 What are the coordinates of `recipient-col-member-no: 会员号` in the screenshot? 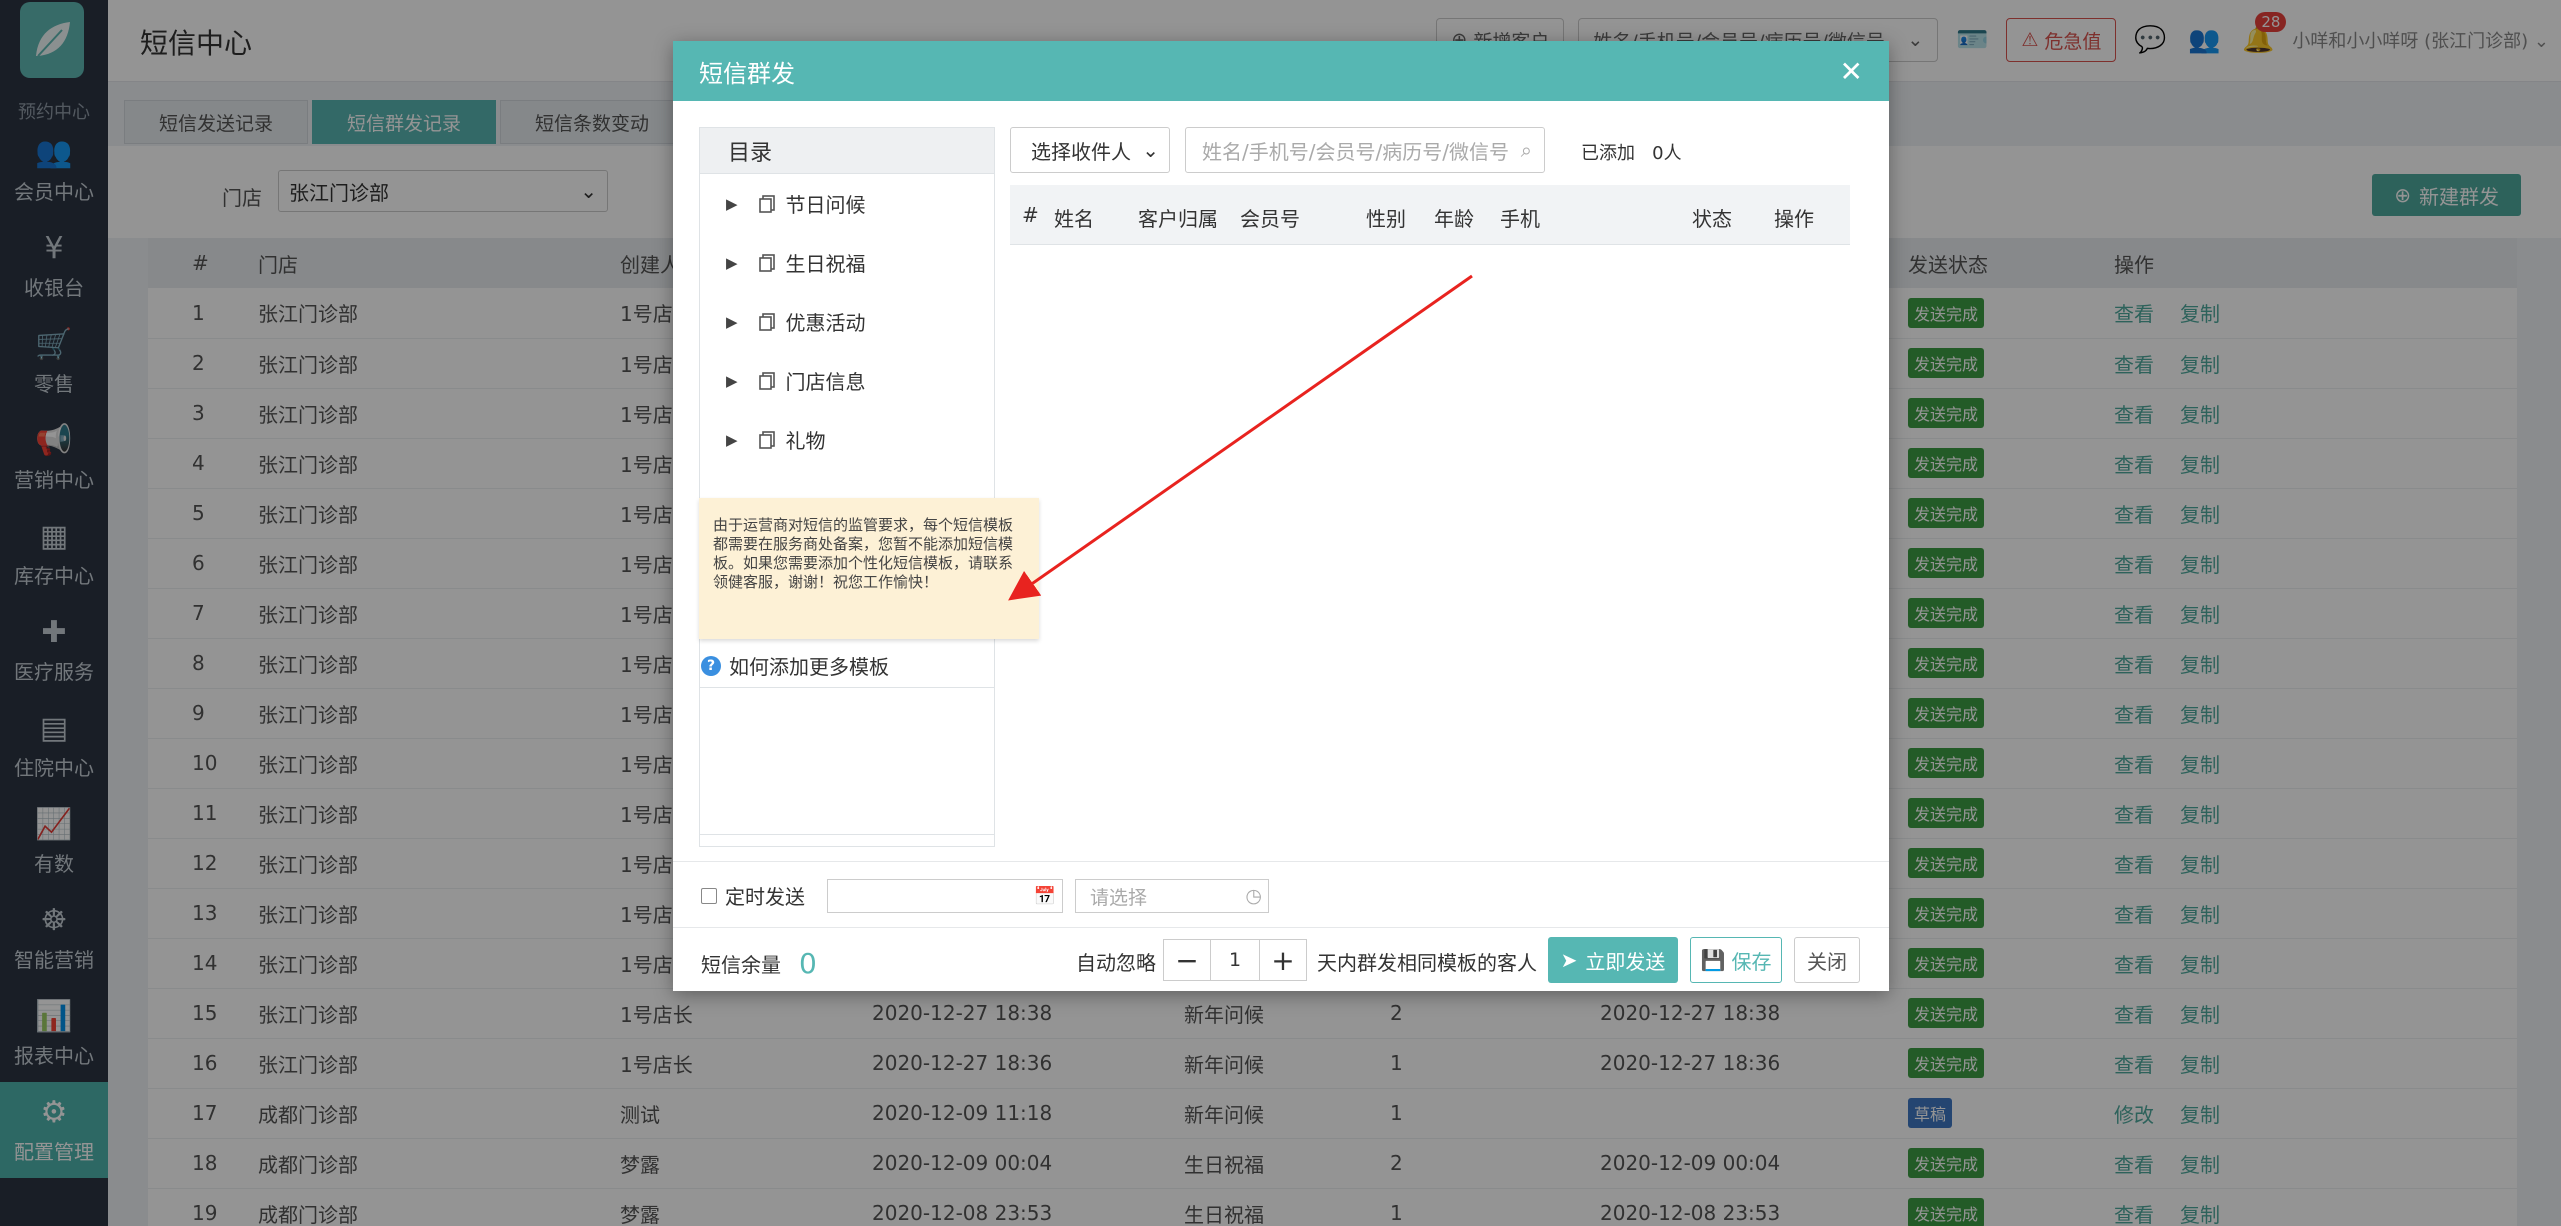 It's located at (1270, 219).